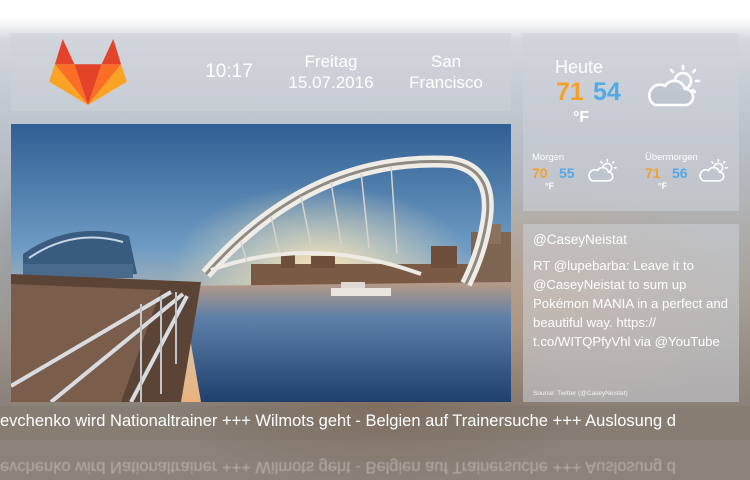  What do you see at coordinates (446, 82) in the screenshot?
I see `city-line-2: Francisco` at bounding box center [446, 82].